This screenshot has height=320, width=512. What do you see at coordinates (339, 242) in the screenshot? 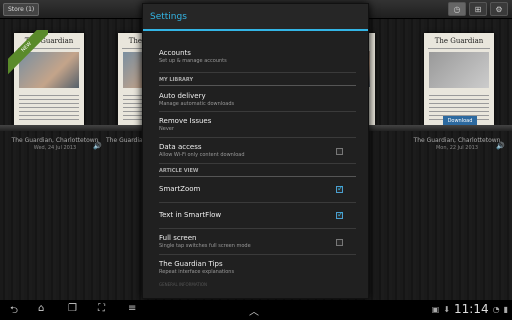
I see `full-screen-checkbox` at bounding box center [339, 242].